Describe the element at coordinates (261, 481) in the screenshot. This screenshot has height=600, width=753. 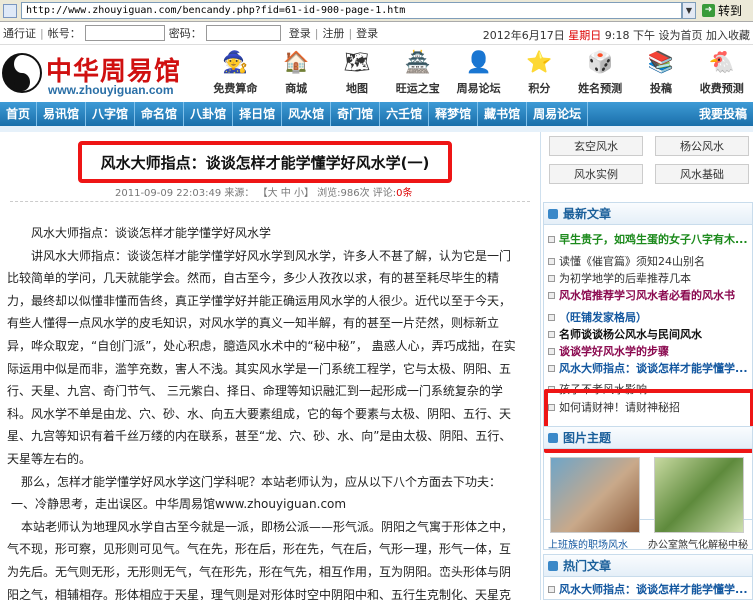
I see `article-paragraph: 那么，怎样才能学懂学好风水学这门学科呢？本站老师认为，应从以下八个方面去下功夫：` at that location.